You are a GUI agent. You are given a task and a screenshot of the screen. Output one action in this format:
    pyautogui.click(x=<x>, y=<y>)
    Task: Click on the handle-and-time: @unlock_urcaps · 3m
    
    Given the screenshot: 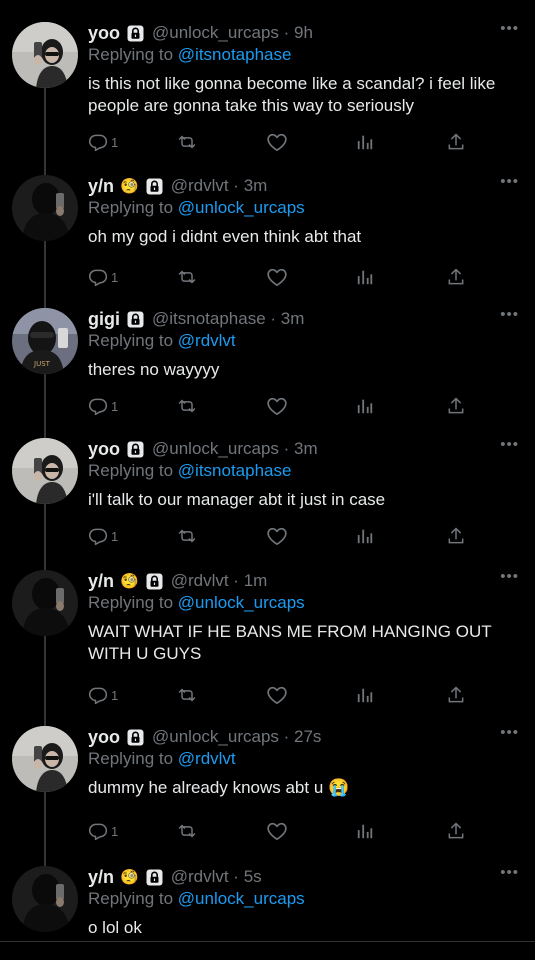 What is the action you would take?
    pyautogui.click(x=235, y=449)
    